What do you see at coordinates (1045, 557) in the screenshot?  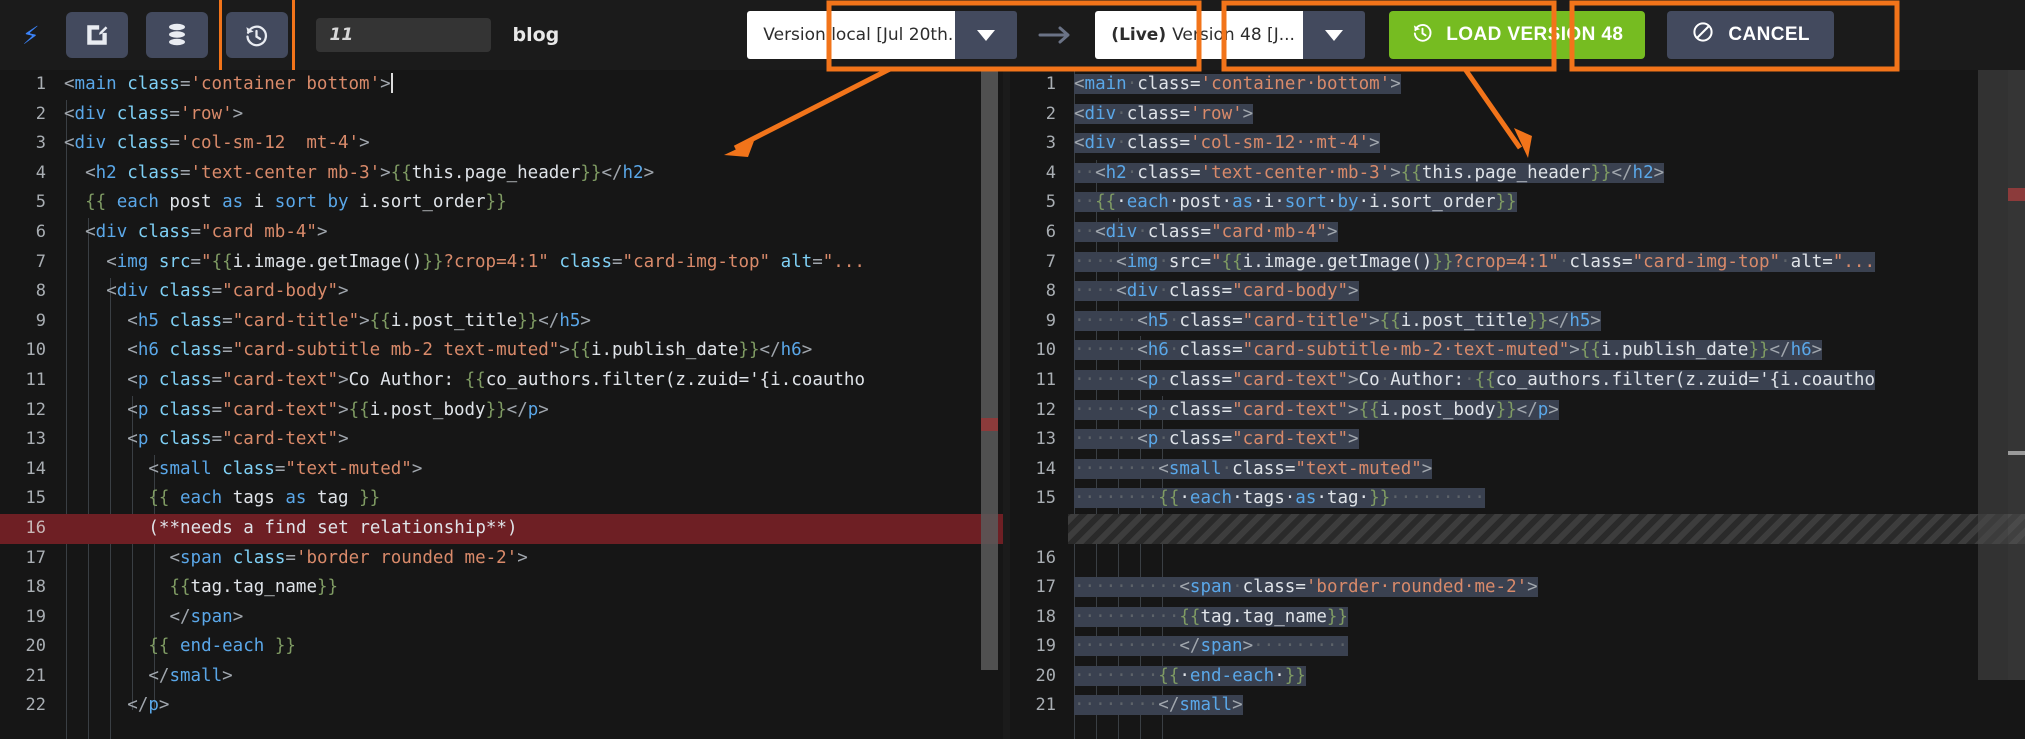 I see `line-number: 16` at bounding box center [1045, 557].